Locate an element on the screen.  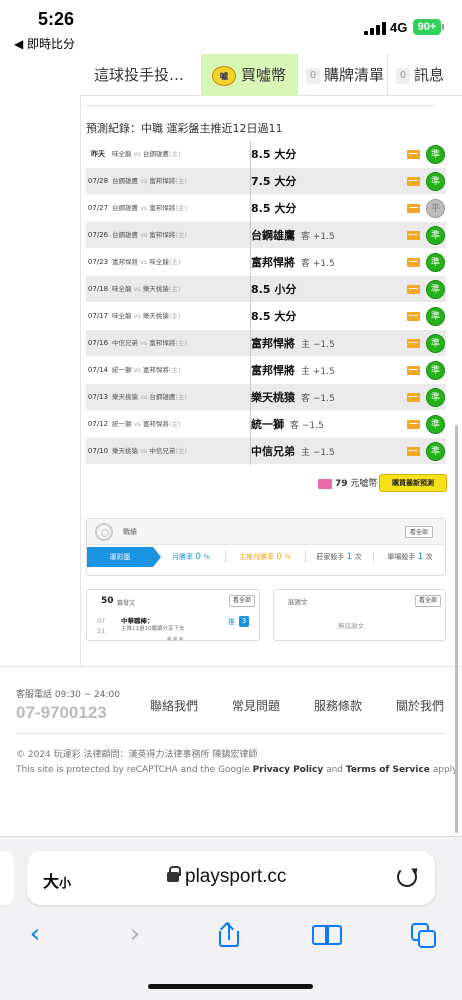
terms-of-service-link: Terms of Service is located at coordinates (388, 770).